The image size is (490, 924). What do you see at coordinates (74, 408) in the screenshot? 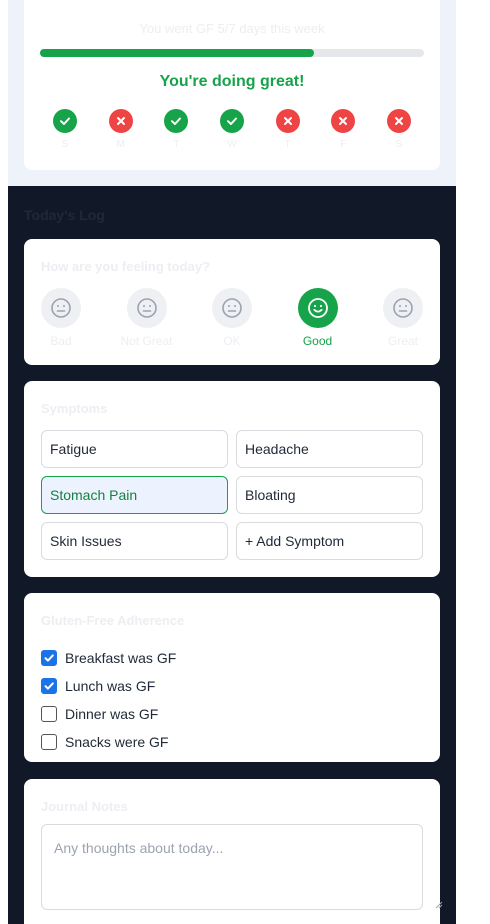
I see `symptoms-card-title: Symptoms` at bounding box center [74, 408].